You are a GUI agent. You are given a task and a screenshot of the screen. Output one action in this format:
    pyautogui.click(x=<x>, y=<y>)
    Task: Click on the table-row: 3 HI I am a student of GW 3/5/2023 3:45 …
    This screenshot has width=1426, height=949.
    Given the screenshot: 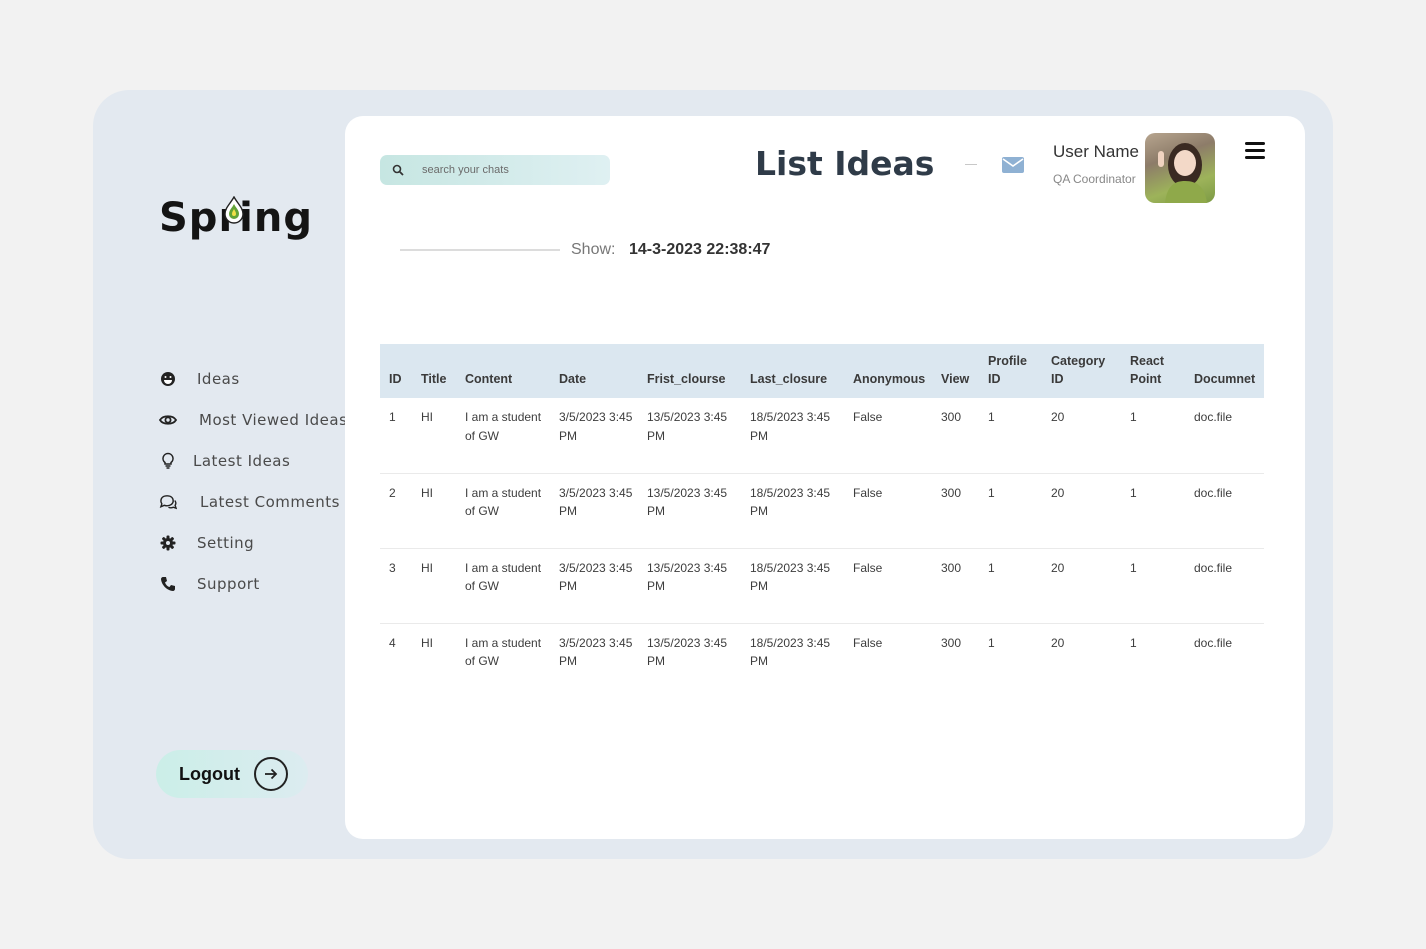 What is the action you would take?
    pyautogui.click(x=822, y=586)
    